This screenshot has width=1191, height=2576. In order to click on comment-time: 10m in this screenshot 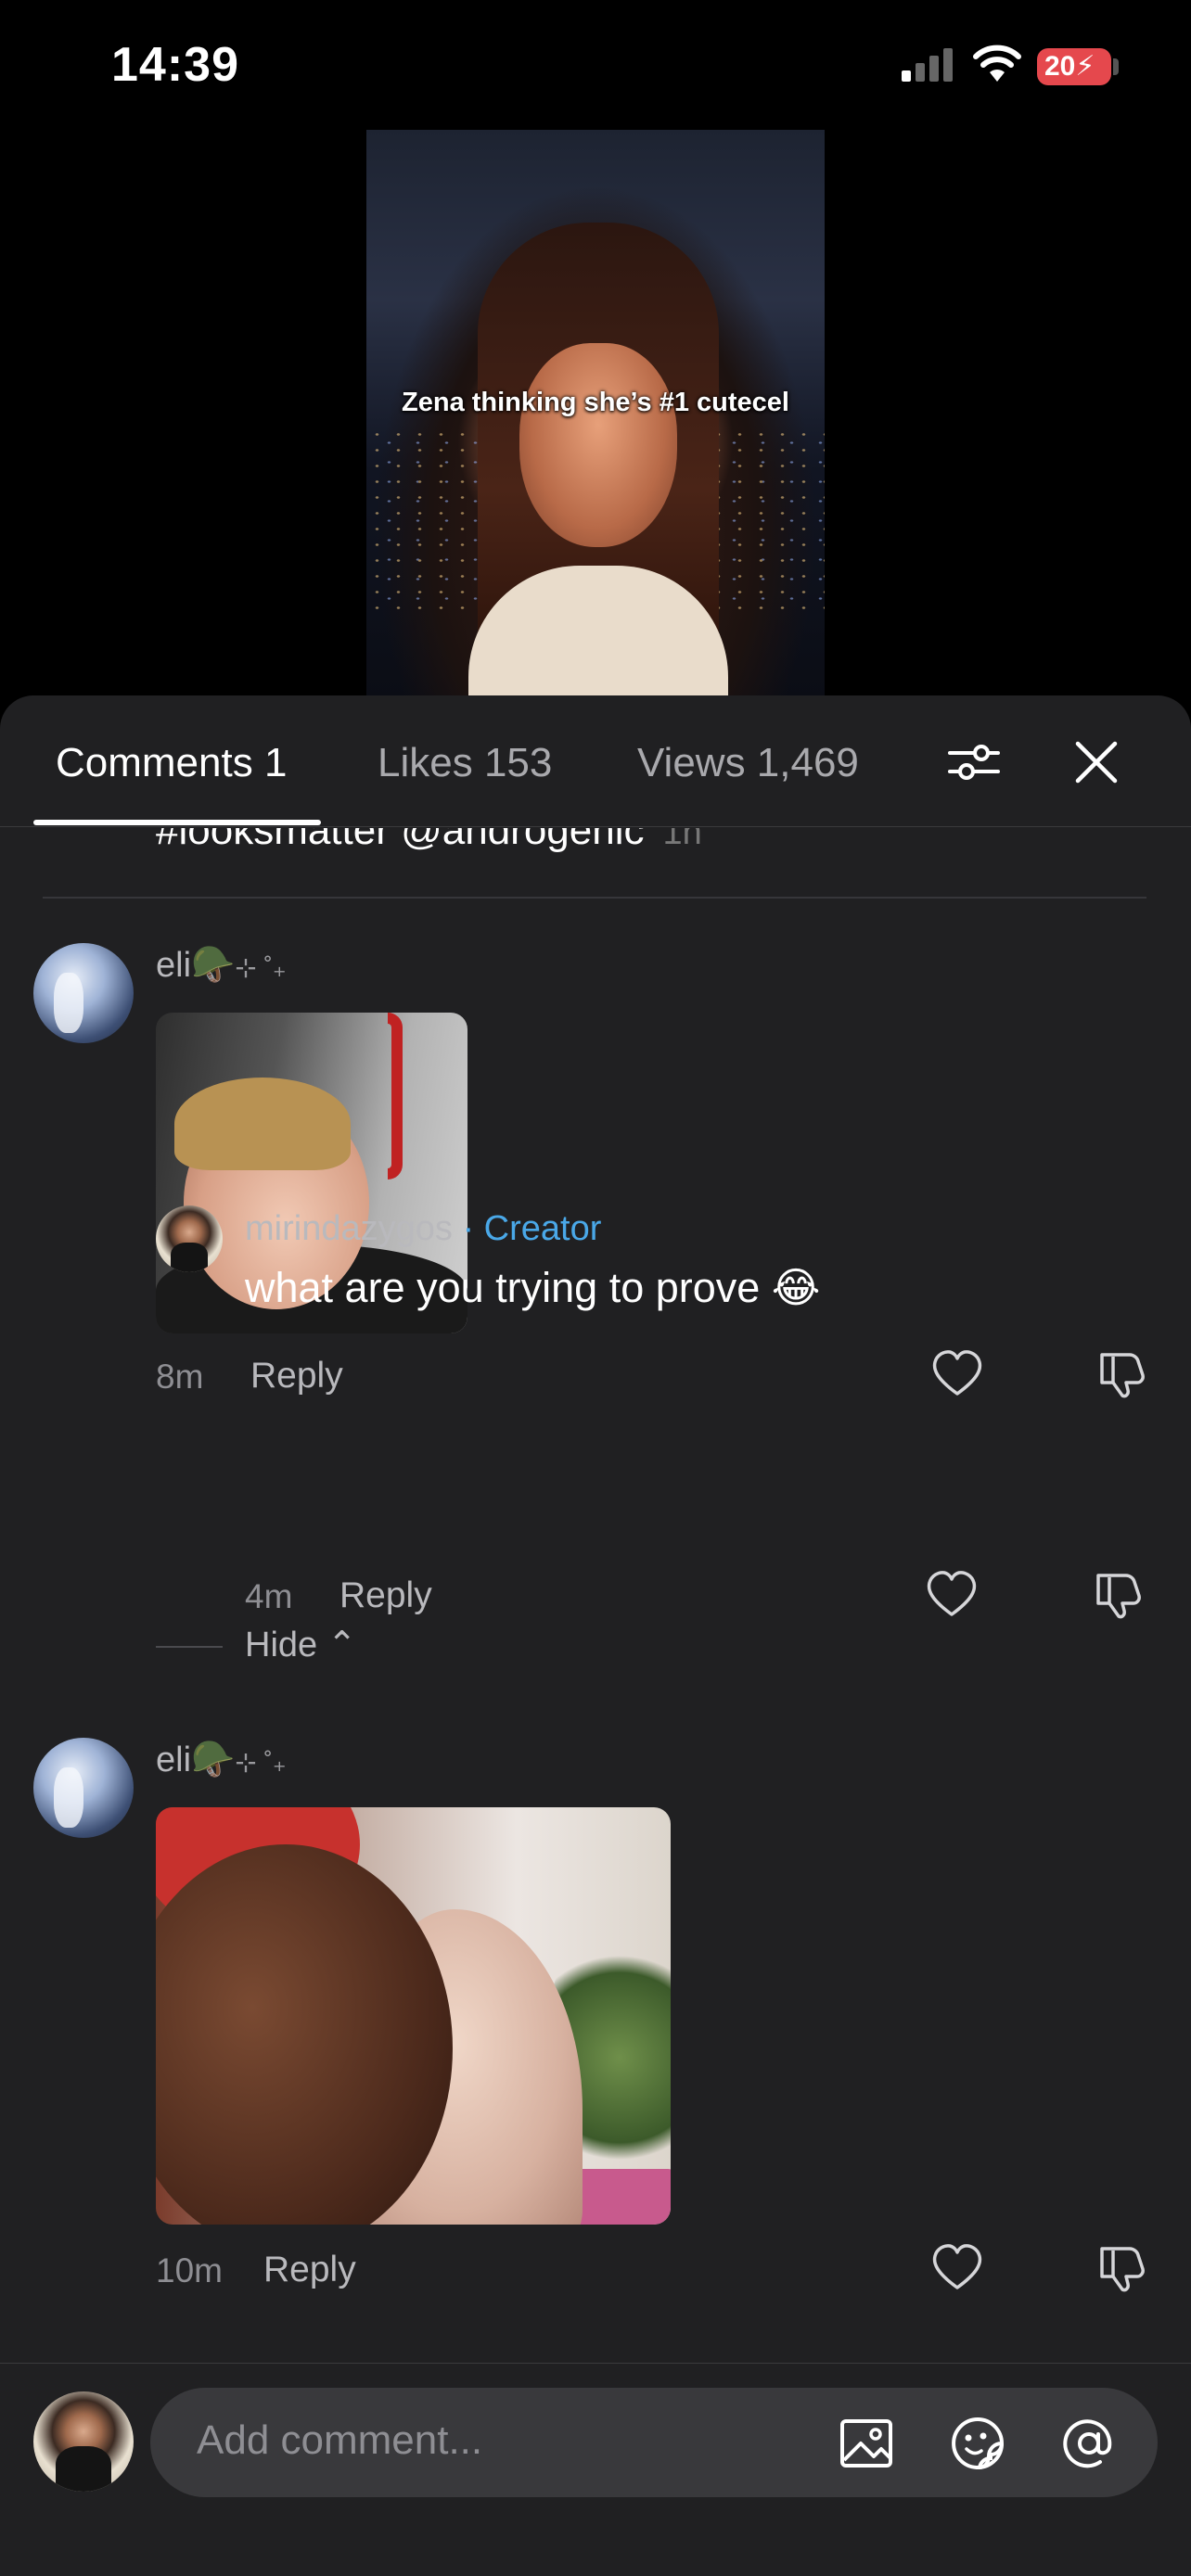, I will do `click(190, 2270)`.